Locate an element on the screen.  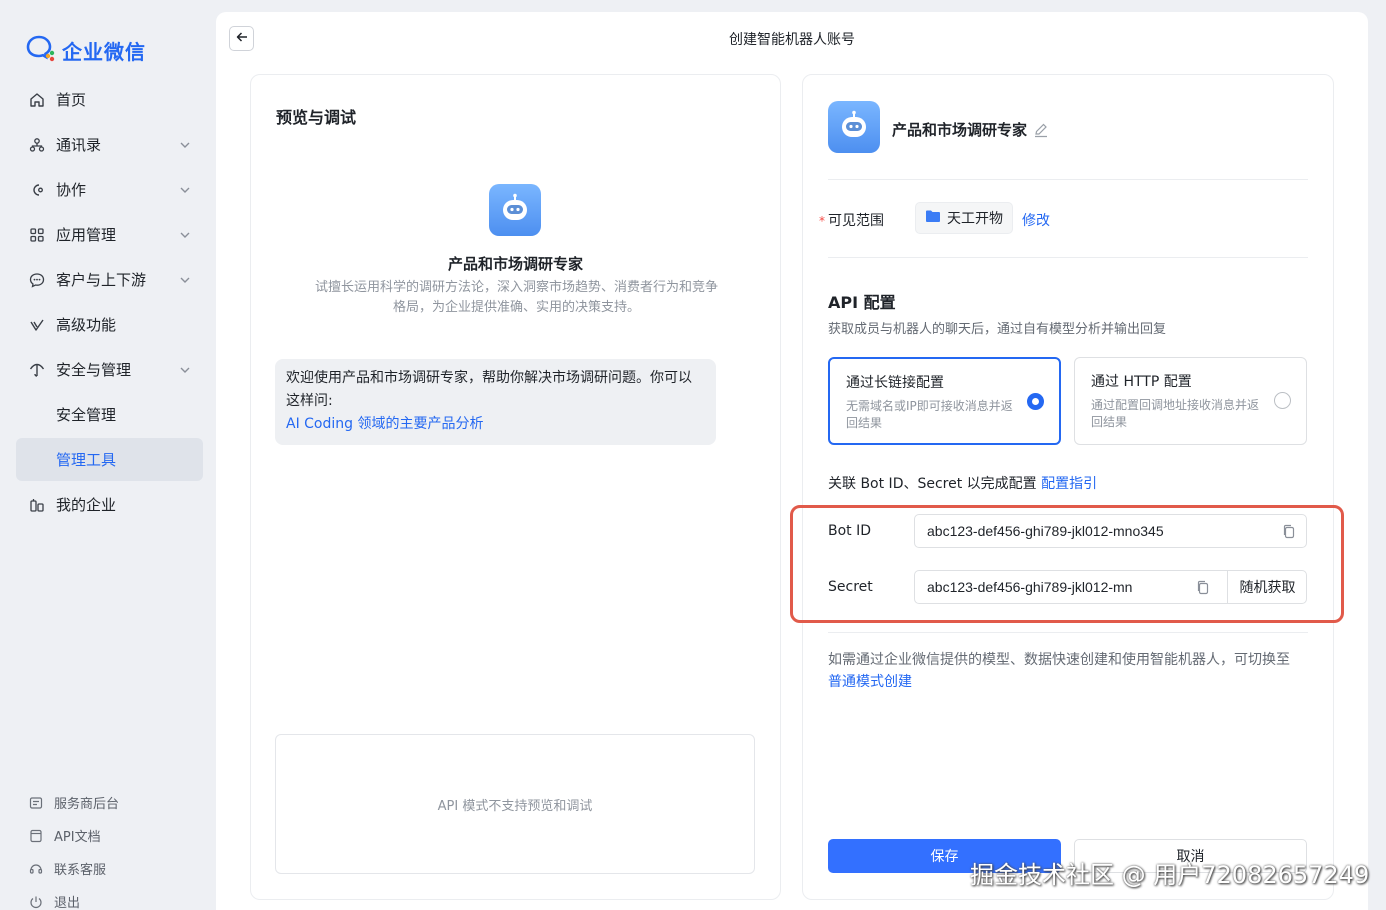
sidebar-bottom-nav: 服务商后台 API文档 联系客服 退出 is located at coordinates (73, 848).